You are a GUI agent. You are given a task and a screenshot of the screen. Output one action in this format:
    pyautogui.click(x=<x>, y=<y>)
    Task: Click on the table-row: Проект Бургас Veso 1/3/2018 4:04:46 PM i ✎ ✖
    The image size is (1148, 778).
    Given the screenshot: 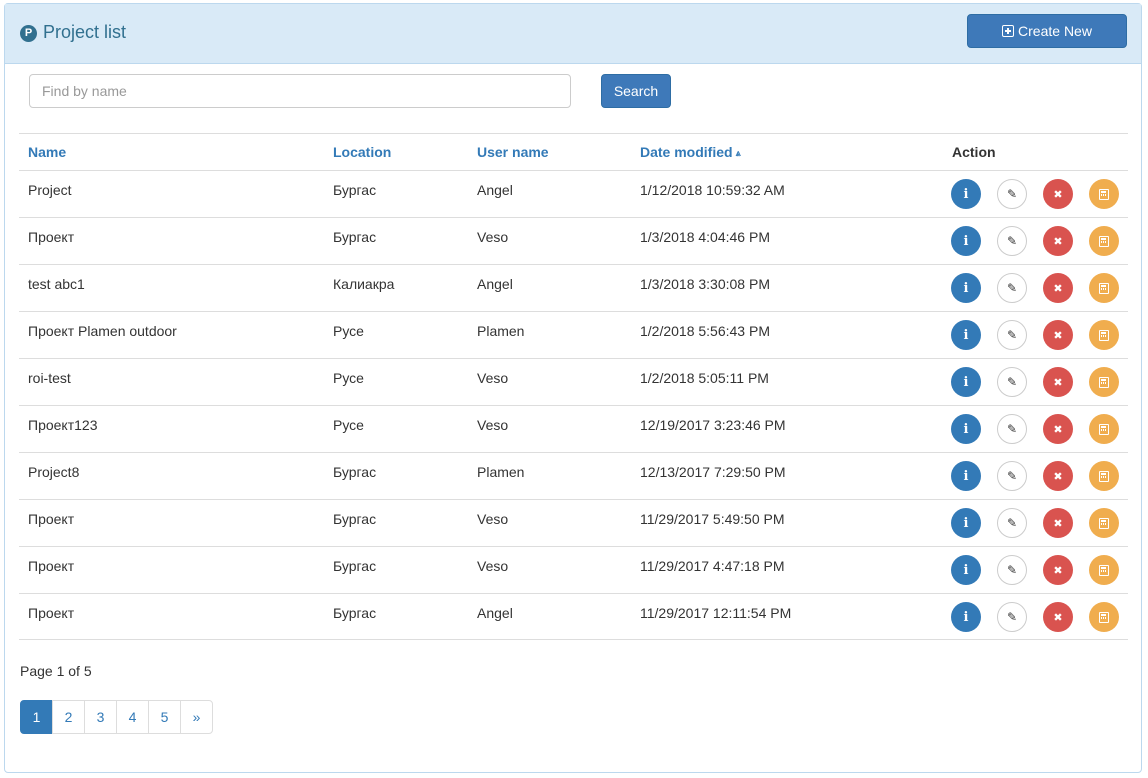 What is the action you would take?
    pyautogui.click(x=573, y=240)
    